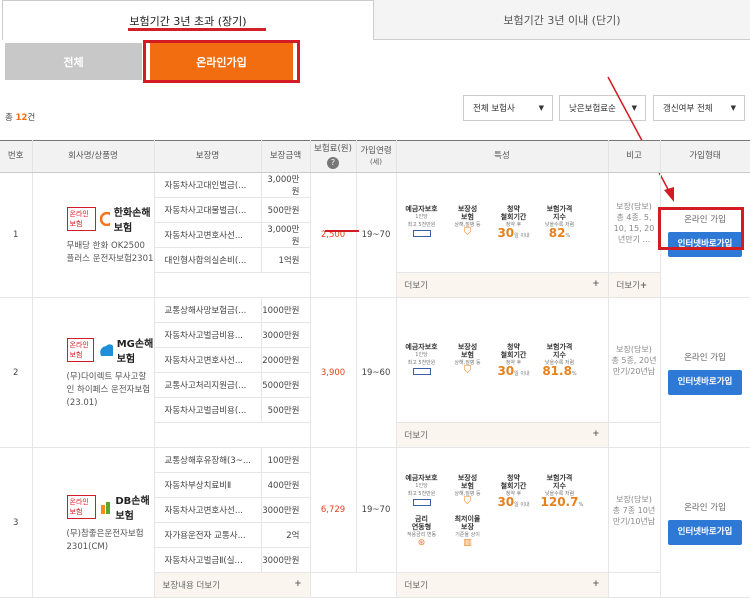 The width and height of the screenshot is (750, 598). What do you see at coordinates (468, 531) in the screenshot?
I see `feature-min-rate: 최저이율 보장 기준율 상이 ▥` at bounding box center [468, 531].